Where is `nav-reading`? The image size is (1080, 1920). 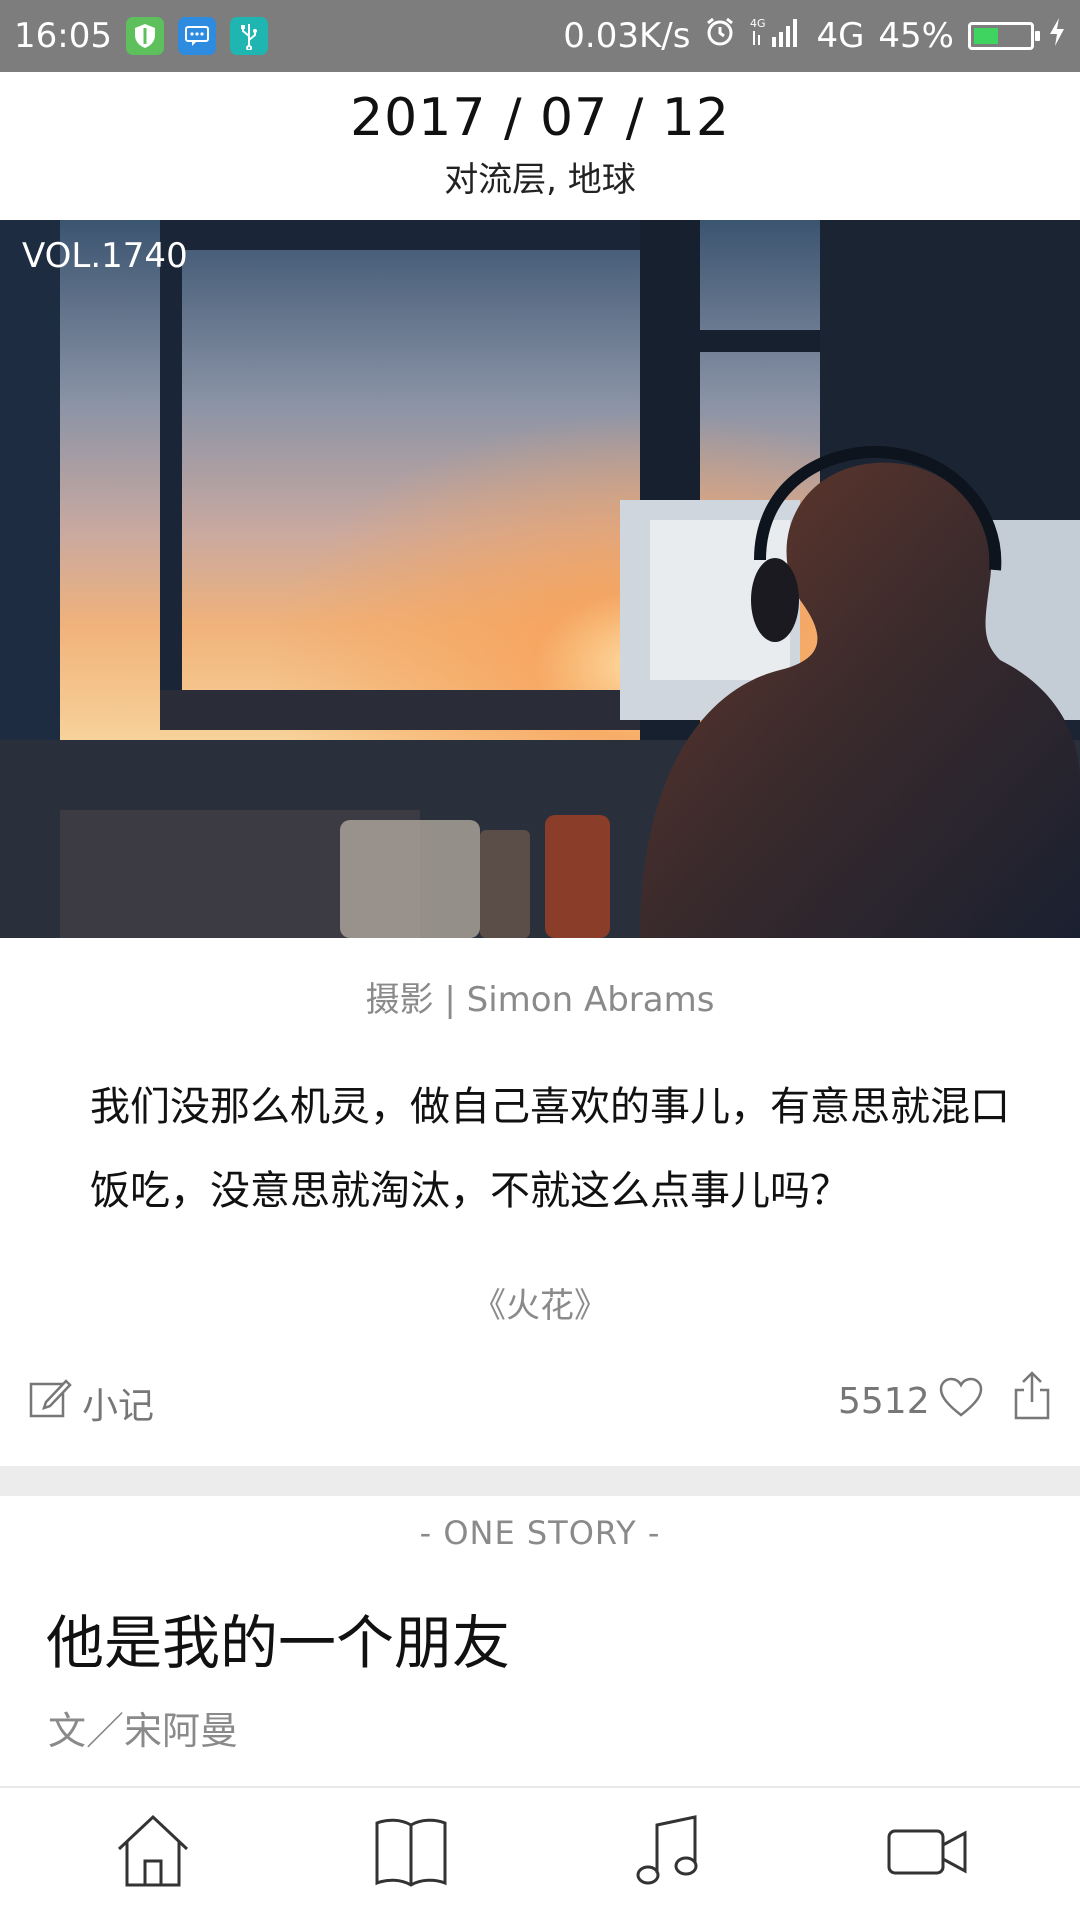
nav-reading is located at coordinates (411, 1853).